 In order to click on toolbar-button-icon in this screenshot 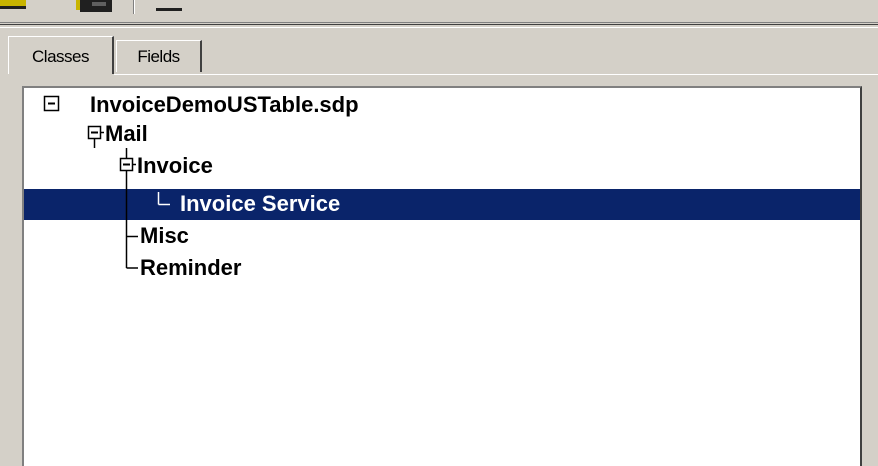, I will do `click(168, 7)`.